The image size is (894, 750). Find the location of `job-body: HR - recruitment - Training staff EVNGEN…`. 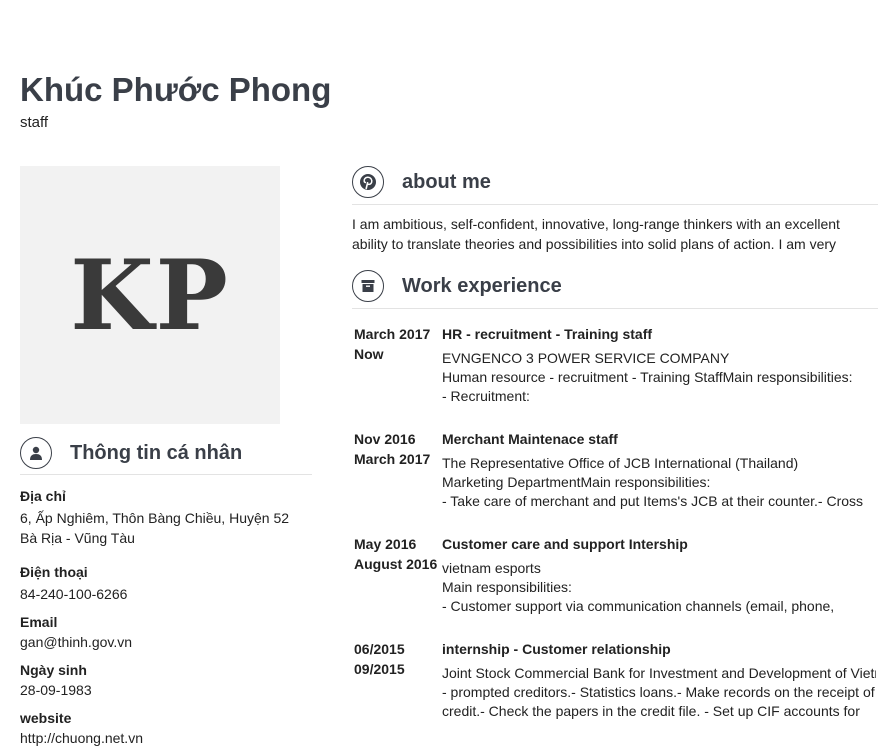

job-body: HR - recruitment - Training staff EVNGEN… is located at coordinates (659, 365).